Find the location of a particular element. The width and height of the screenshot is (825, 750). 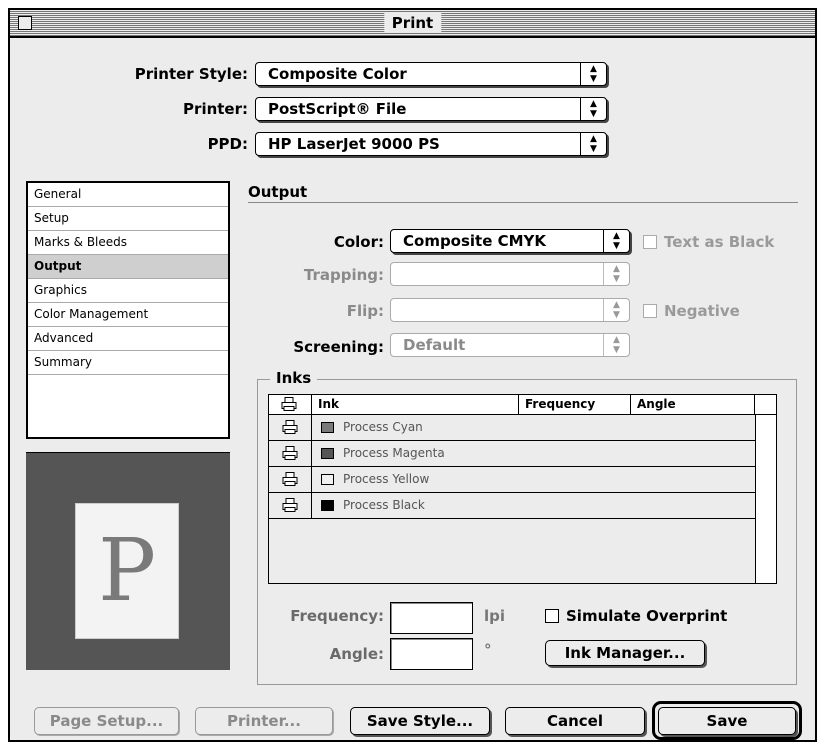

ink-name: Process Yellow is located at coordinates (386, 479).